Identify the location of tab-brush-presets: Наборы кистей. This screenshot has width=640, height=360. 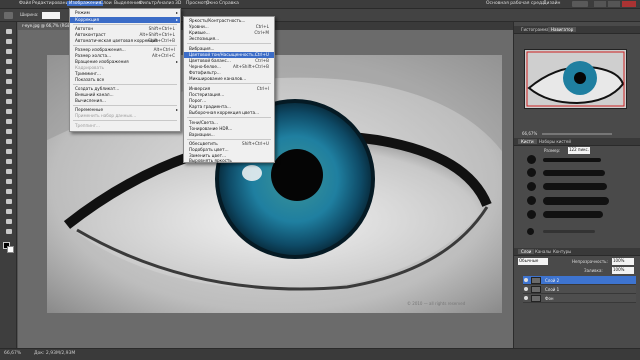
(555, 141).